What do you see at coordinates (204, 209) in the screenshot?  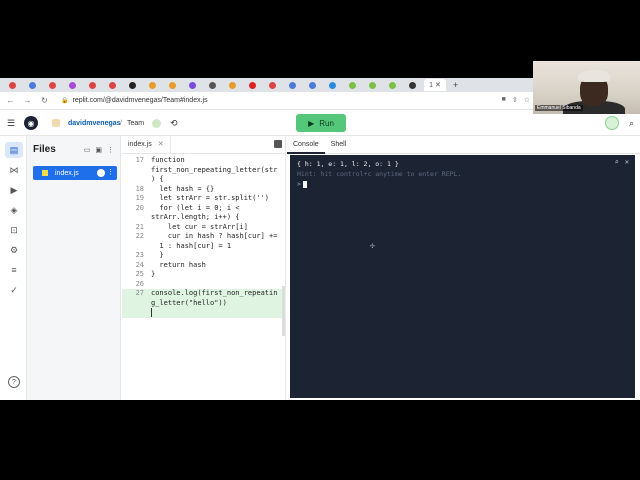 I see `code-line: 20 for (let i = 0; i <` at bounding box center [204, 209].